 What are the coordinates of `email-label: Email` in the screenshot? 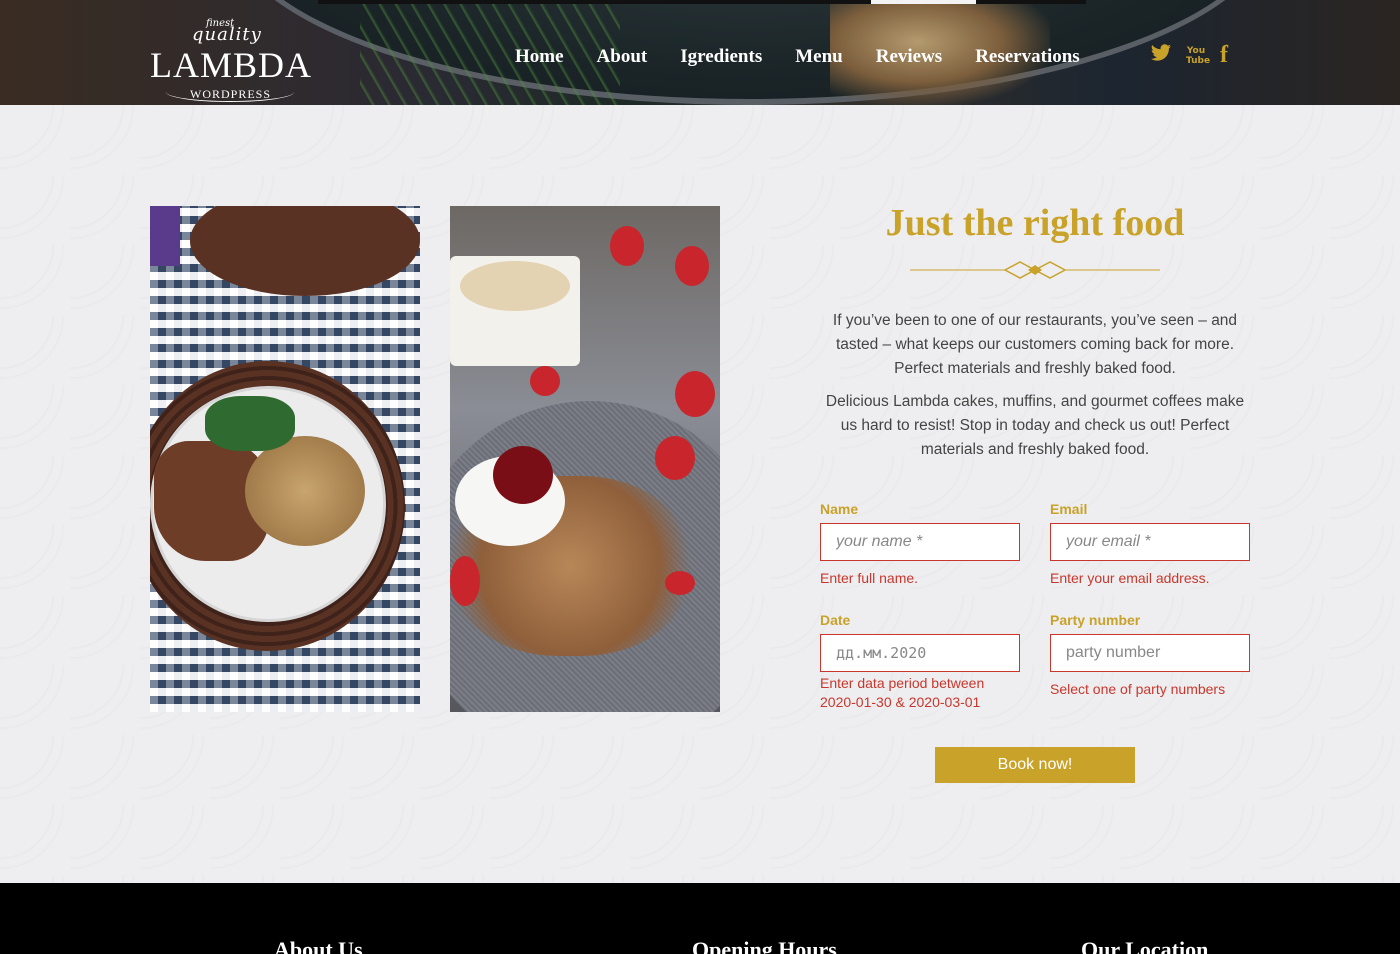 It's located at (1069, 509).